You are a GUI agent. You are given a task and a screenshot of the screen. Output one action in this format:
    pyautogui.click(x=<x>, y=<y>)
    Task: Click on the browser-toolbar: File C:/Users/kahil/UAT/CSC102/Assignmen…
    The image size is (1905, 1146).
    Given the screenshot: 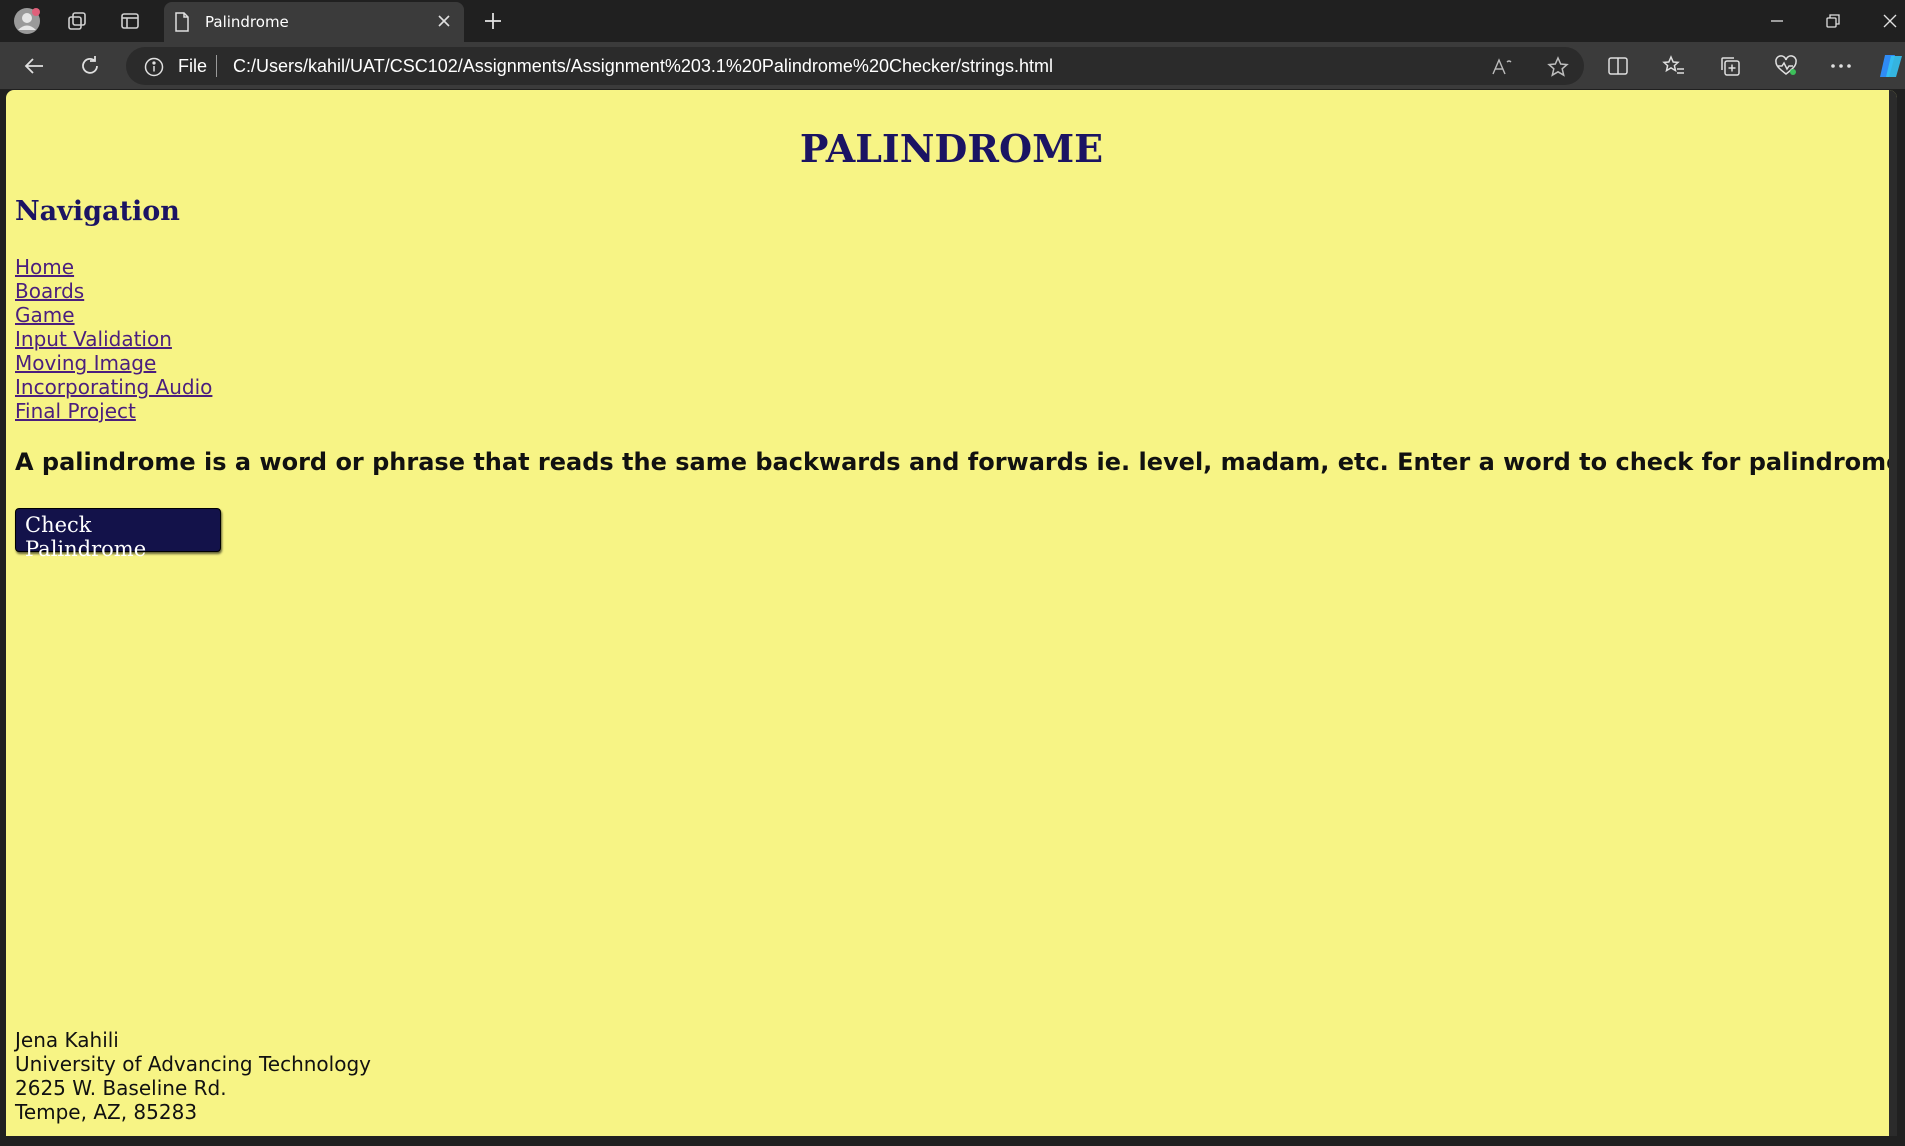 What is the action you would take?
    pyautogui.click(x=952, y=65)
    